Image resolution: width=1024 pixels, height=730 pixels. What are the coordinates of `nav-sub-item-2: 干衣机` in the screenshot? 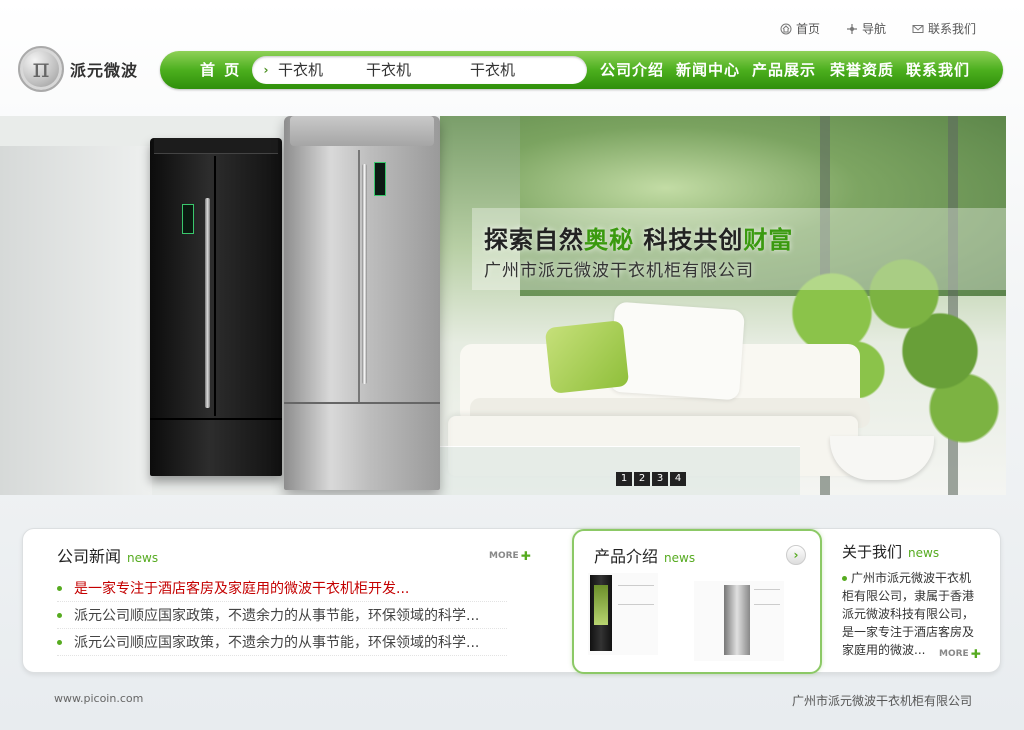 It's located at (388, 70).